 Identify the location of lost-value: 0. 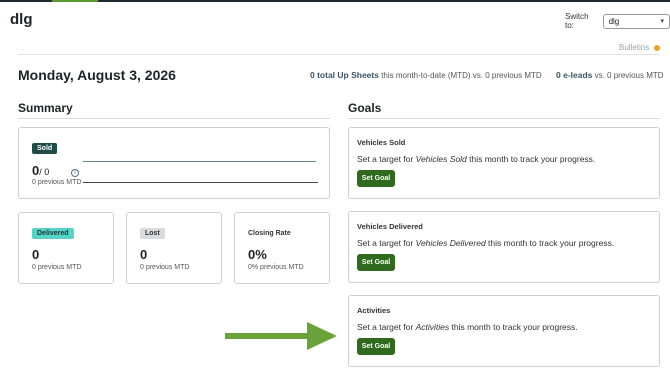
(144, 254).